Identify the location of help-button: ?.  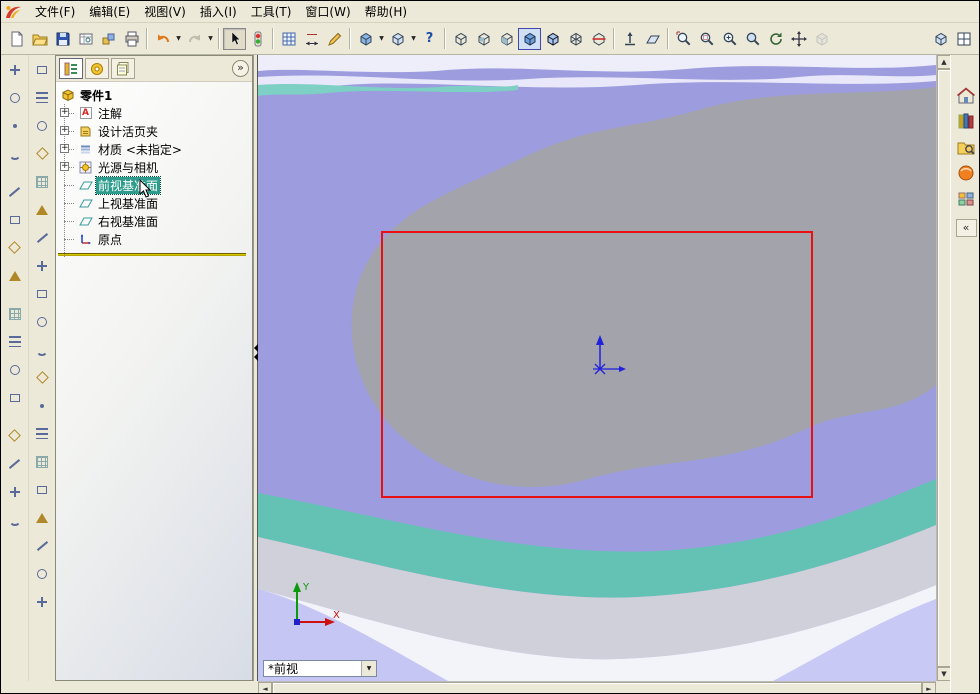
(429, 39).